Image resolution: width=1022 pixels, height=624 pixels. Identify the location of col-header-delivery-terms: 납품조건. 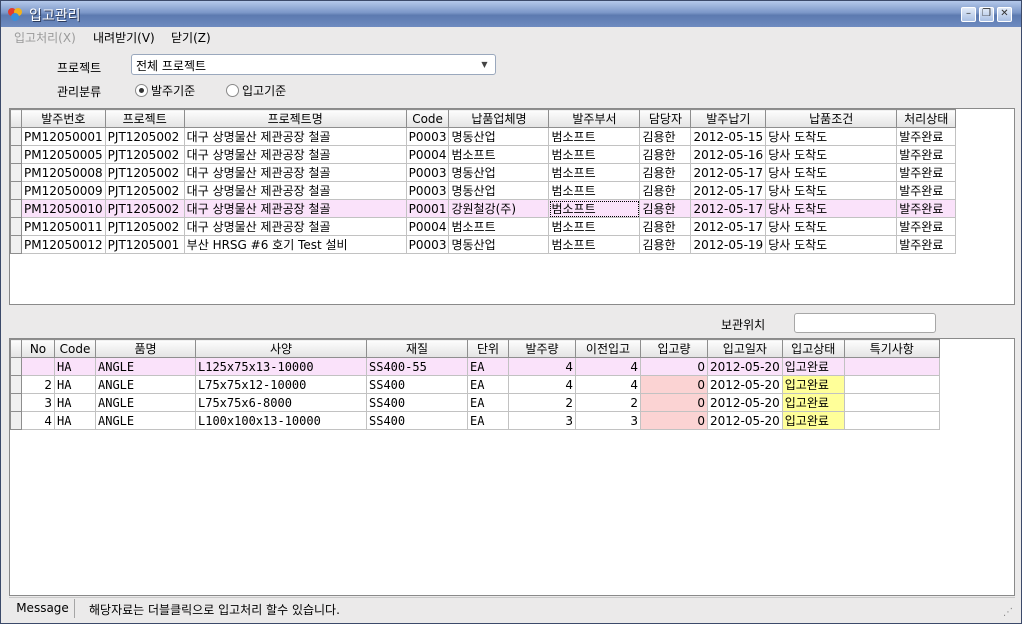
(831, 118).